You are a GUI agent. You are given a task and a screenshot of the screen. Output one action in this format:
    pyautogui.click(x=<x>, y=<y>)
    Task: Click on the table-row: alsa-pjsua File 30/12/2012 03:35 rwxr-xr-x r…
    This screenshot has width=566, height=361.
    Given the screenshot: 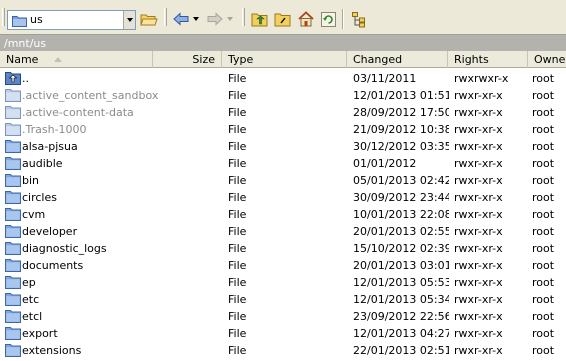 What is the action you would take?
    pyautogui.click(x=283, y=145)
    